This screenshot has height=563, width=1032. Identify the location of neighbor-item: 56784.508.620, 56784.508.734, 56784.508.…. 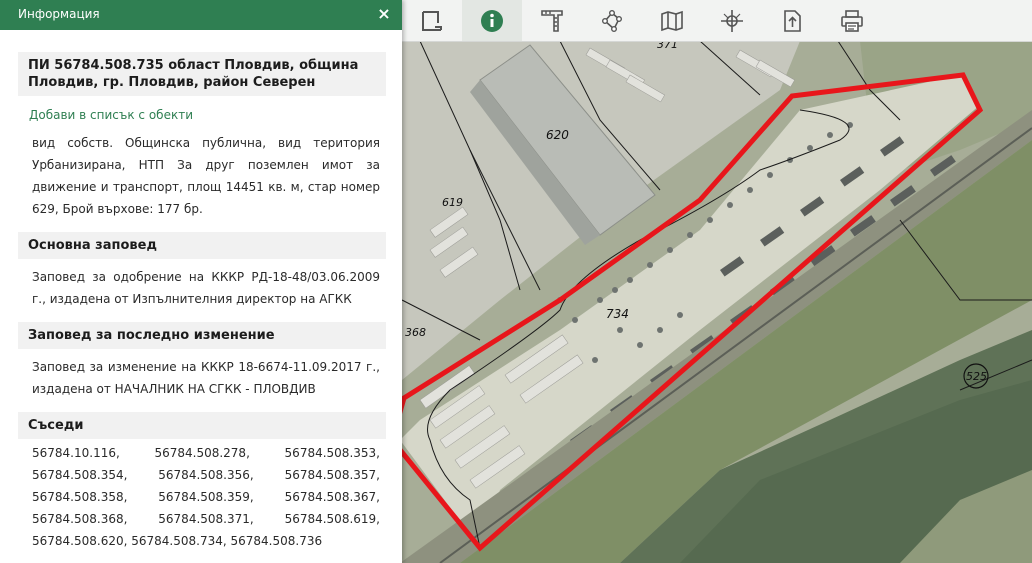
(177, 541).